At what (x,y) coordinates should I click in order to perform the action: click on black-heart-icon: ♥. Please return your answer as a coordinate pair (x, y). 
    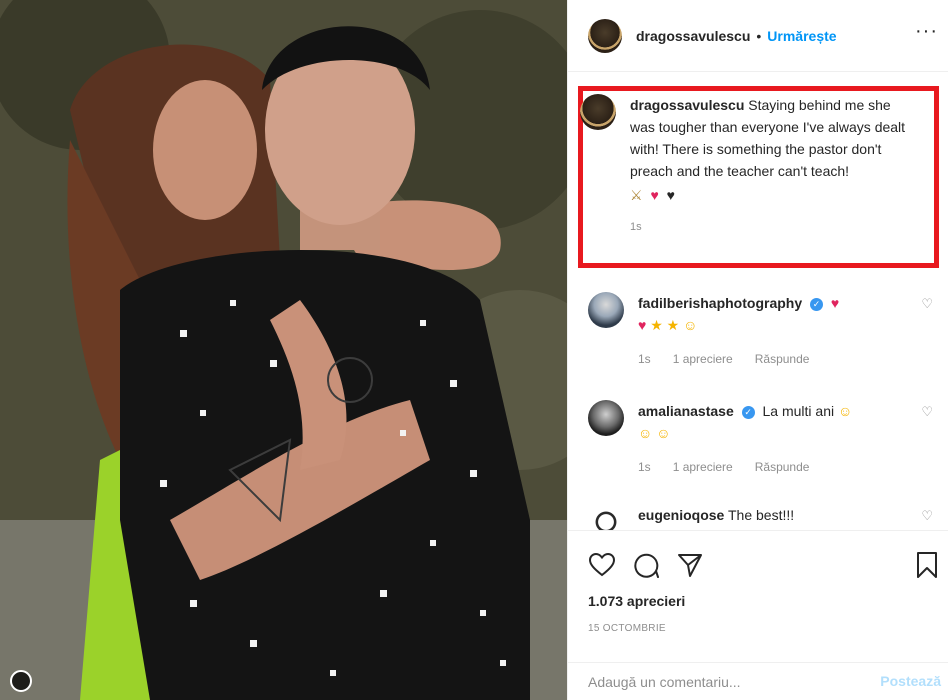
    Looking at the image, I should click on (671, 195).